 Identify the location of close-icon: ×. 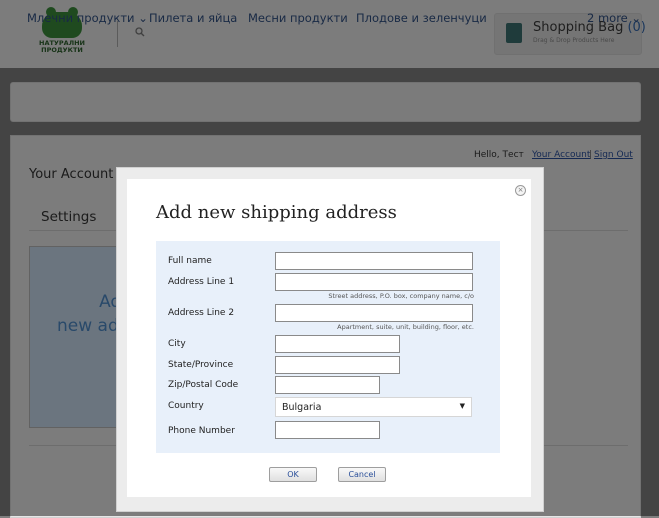
(520, 190).